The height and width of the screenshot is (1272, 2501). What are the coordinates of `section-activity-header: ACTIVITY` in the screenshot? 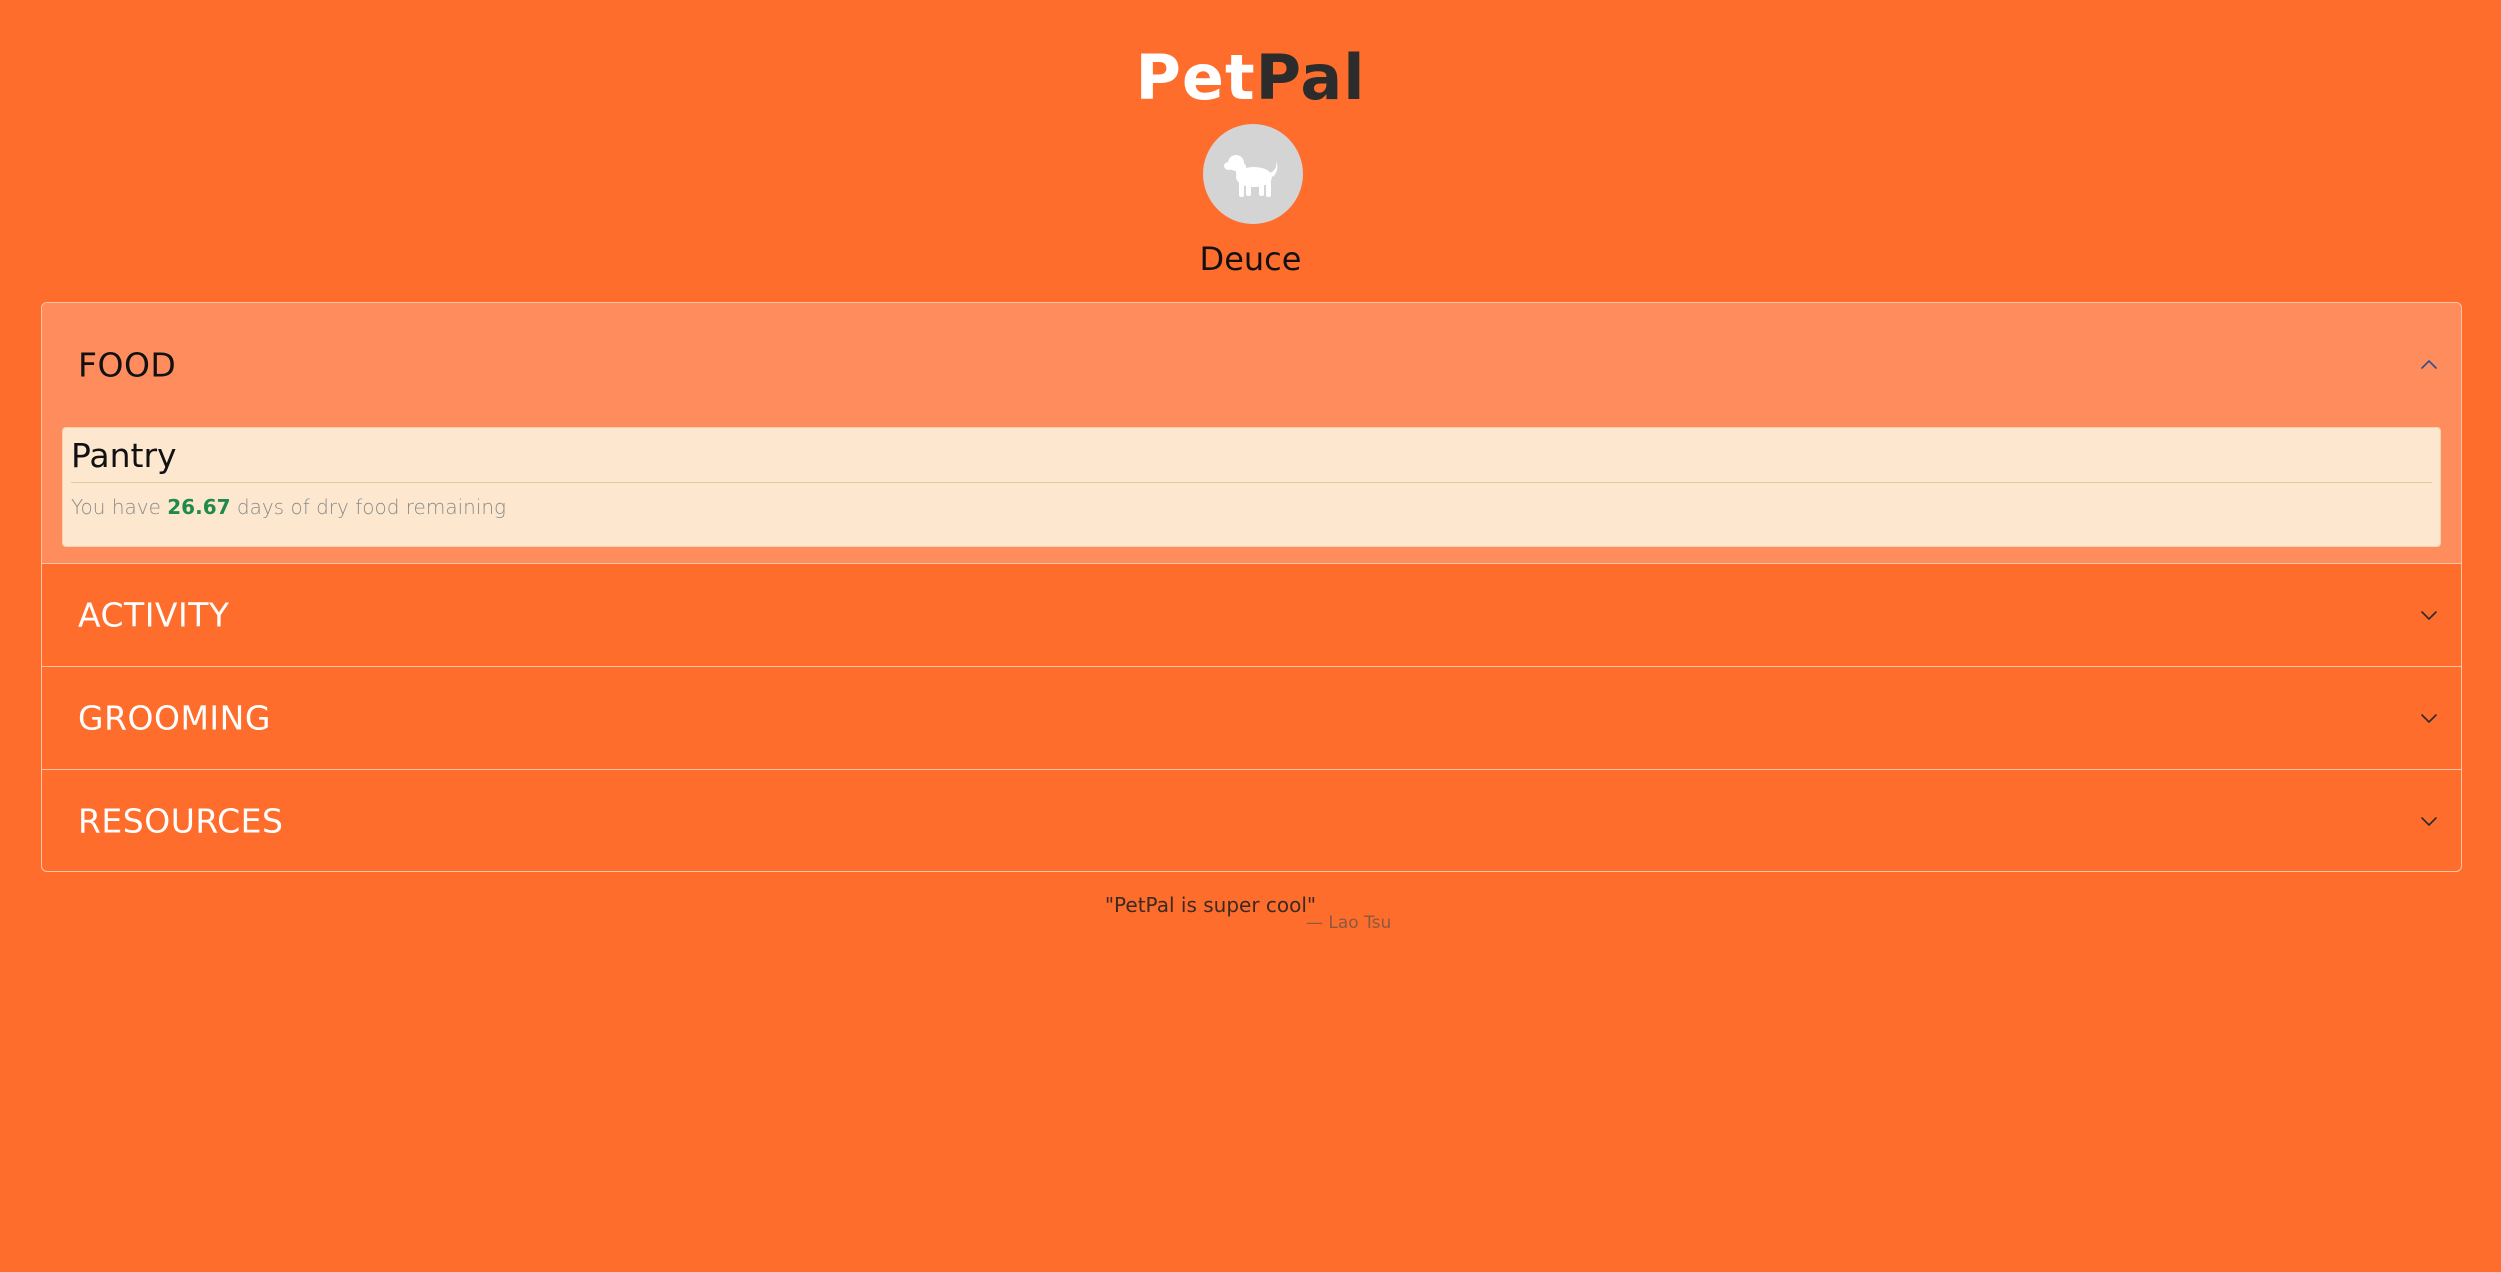 It's located at (1251, 615).